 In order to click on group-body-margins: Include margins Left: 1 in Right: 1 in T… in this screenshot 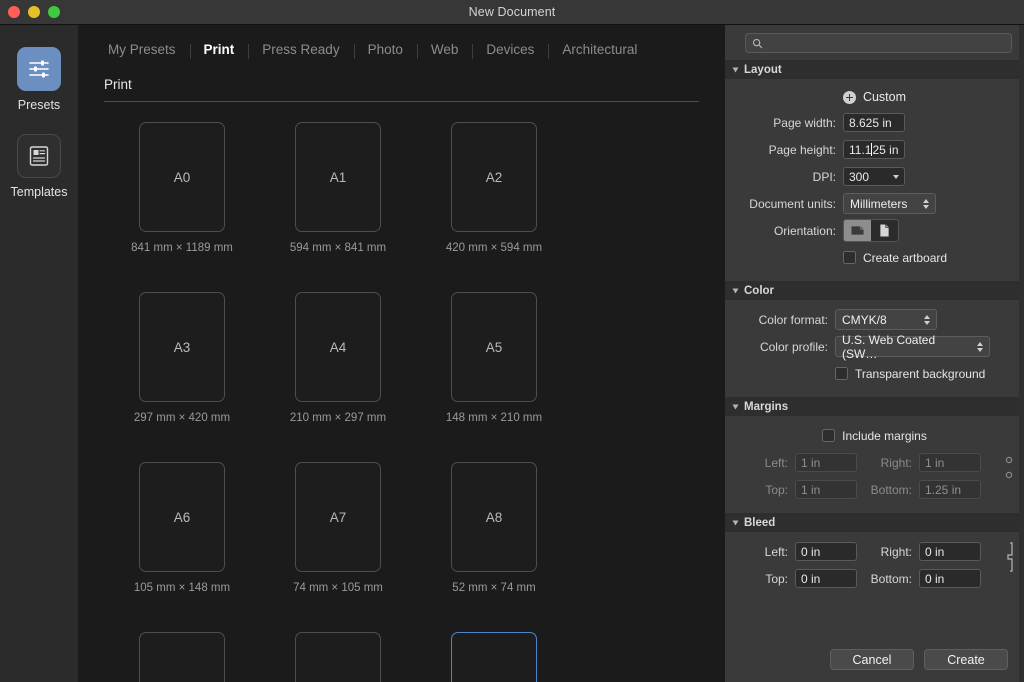, I will do `click(874, 464)`.